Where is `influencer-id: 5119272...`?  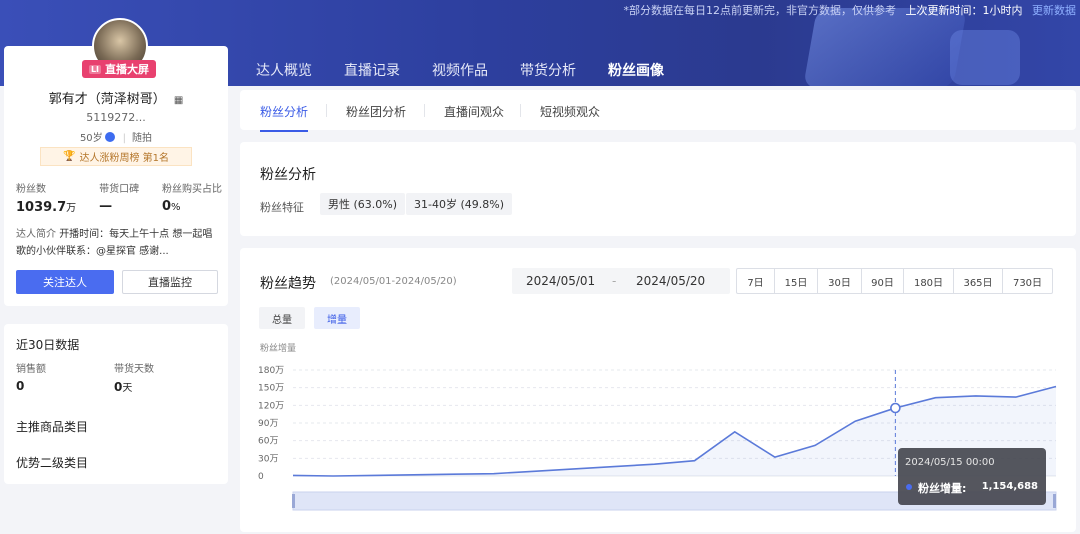 influencer-id: 5119272... is located at coordinates (116, 117).